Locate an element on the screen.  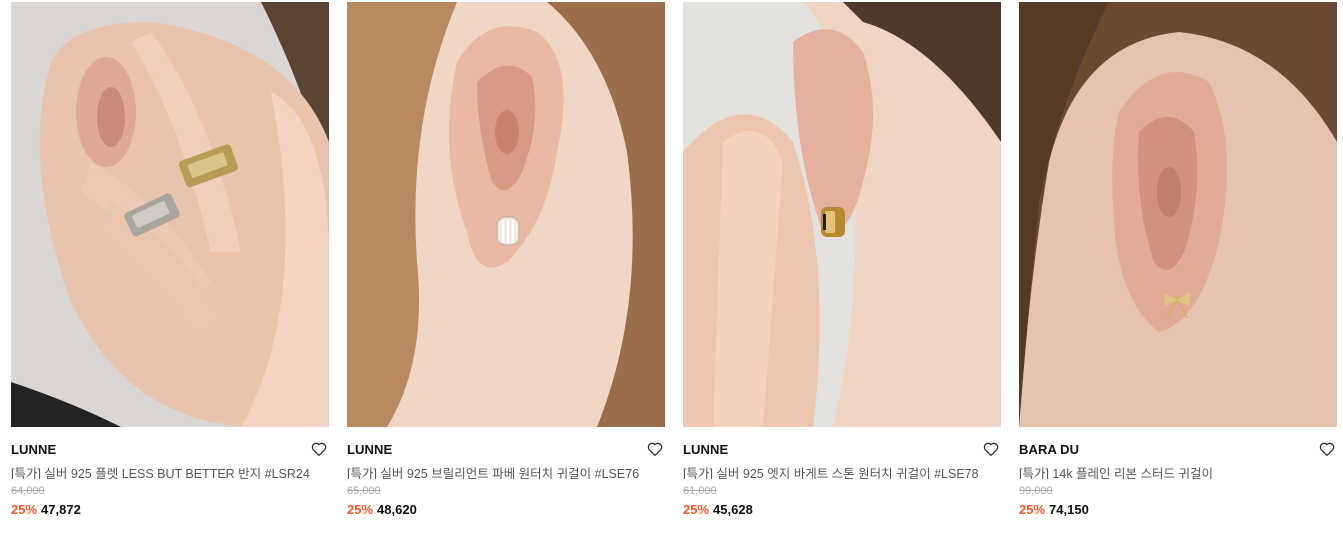
original-price: 61,000 is located at coordinates (700, 491).